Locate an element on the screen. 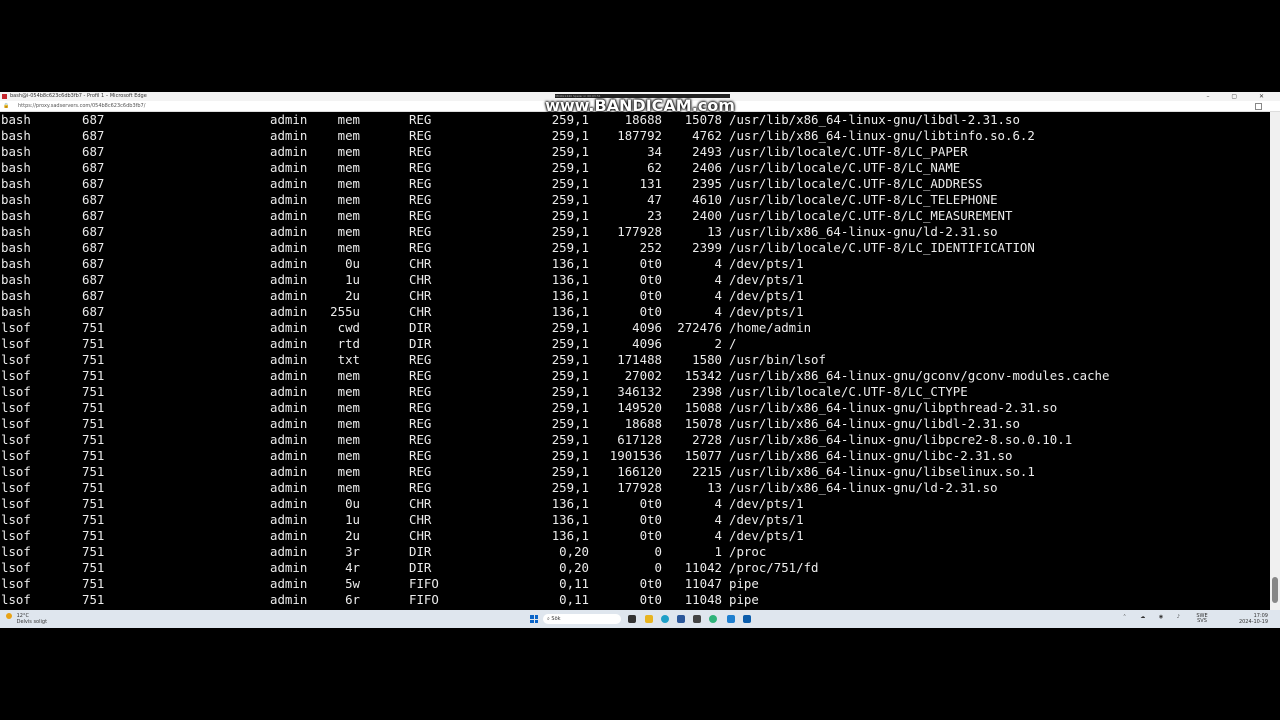  lsof-size: 252 is located at coordinates (650, 247).